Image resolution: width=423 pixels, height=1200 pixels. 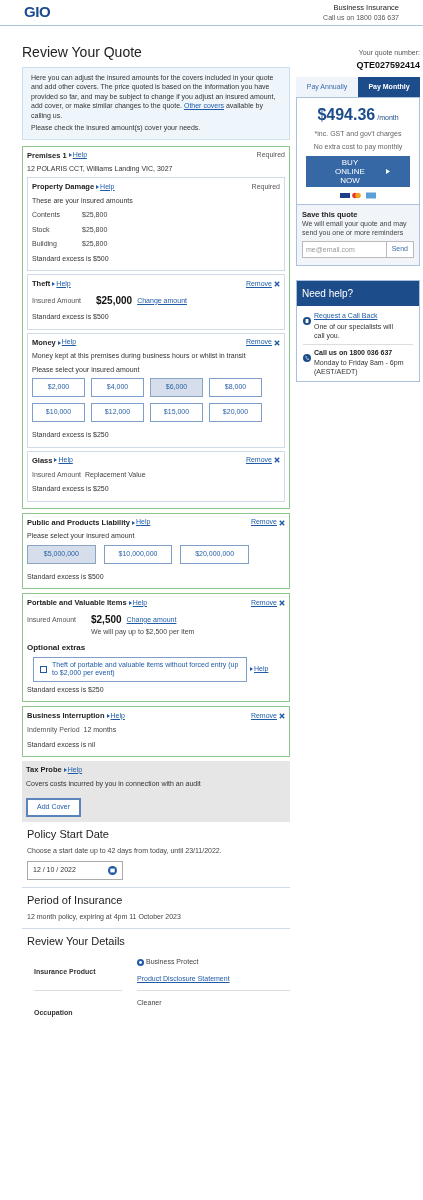 I want to click on logo: GIO, so click(x=37, y=12).